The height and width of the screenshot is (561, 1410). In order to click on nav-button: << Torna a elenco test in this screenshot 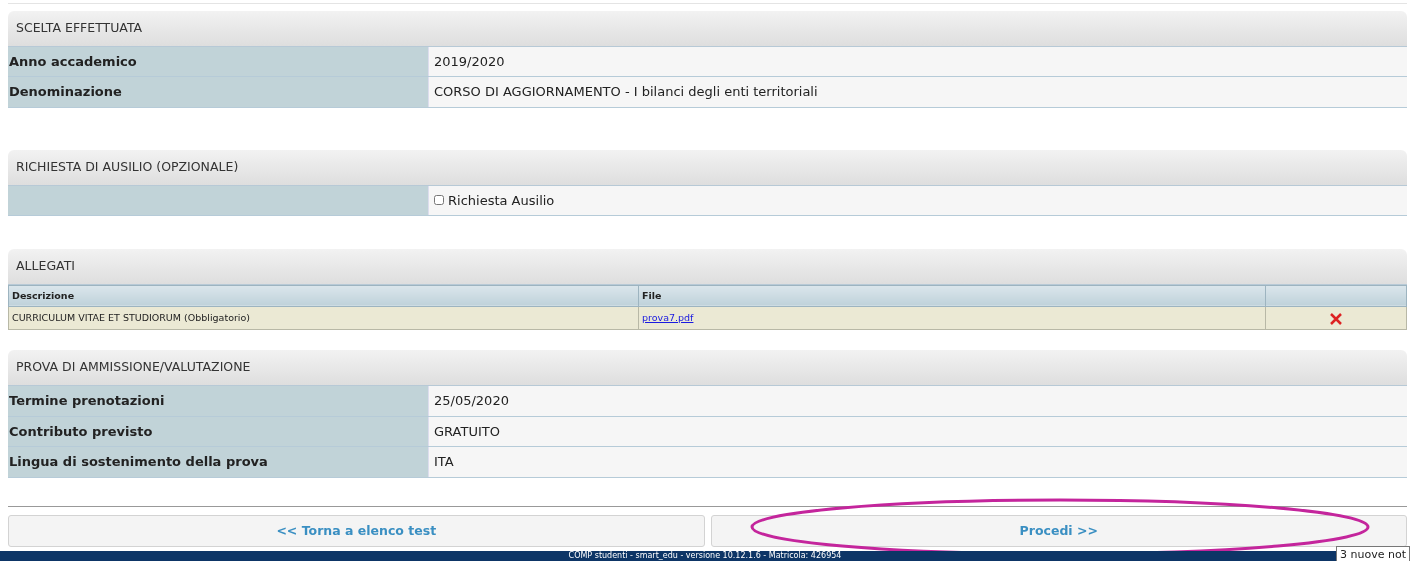, I will do `click(356, 531)`.